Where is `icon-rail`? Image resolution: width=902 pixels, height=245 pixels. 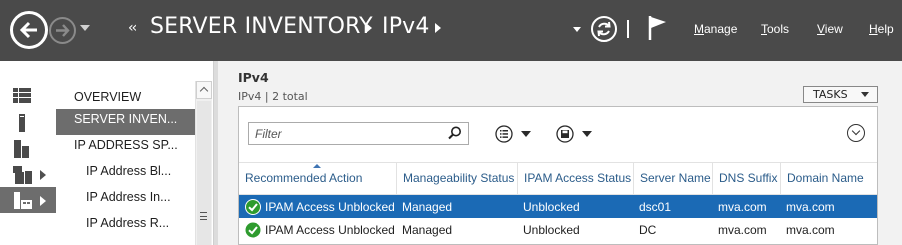
icon-rail is located at coordinates (28, 153).